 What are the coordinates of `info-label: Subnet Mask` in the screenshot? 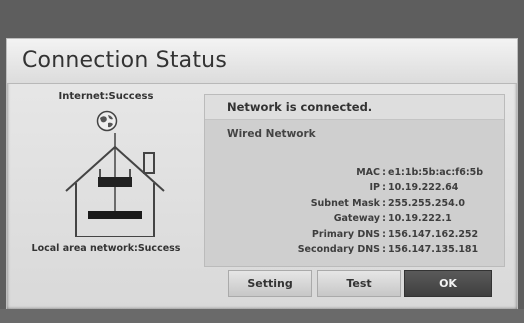 It's located at (345, 203).